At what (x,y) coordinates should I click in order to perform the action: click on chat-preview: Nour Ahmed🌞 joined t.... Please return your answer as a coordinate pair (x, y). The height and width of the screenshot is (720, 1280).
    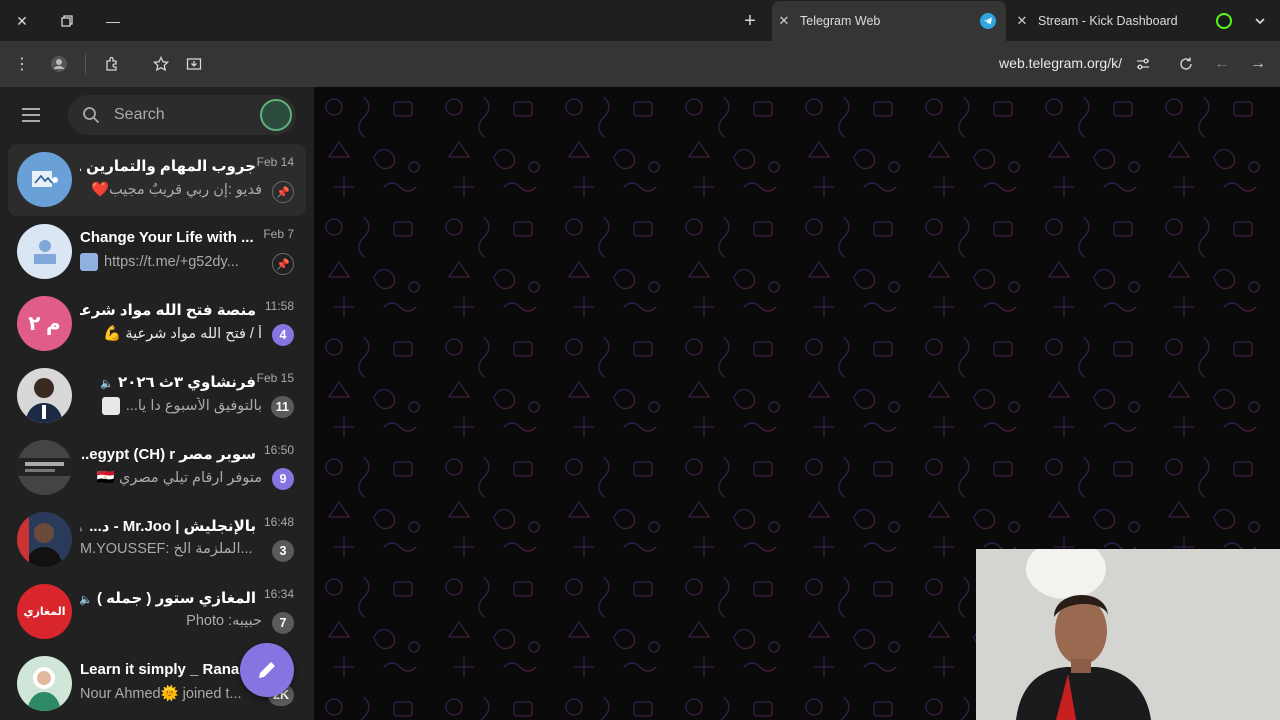
    Looking at the image, I should click on (161, 694).